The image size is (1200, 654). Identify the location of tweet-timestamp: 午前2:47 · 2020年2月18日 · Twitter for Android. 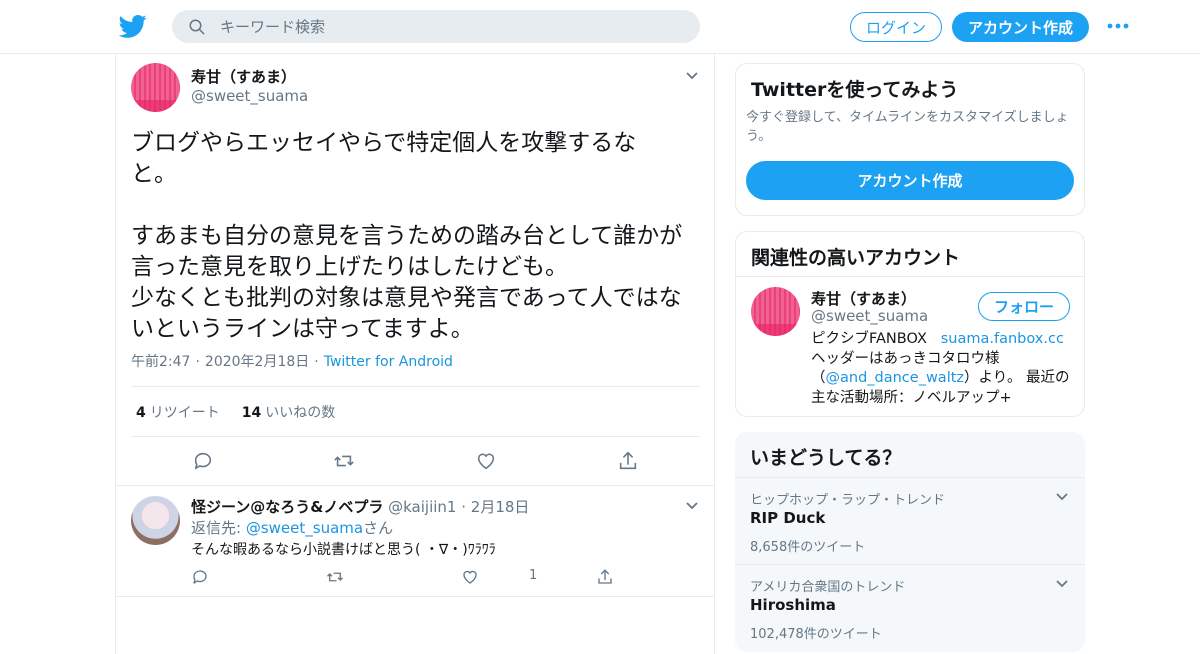
(292, 361).